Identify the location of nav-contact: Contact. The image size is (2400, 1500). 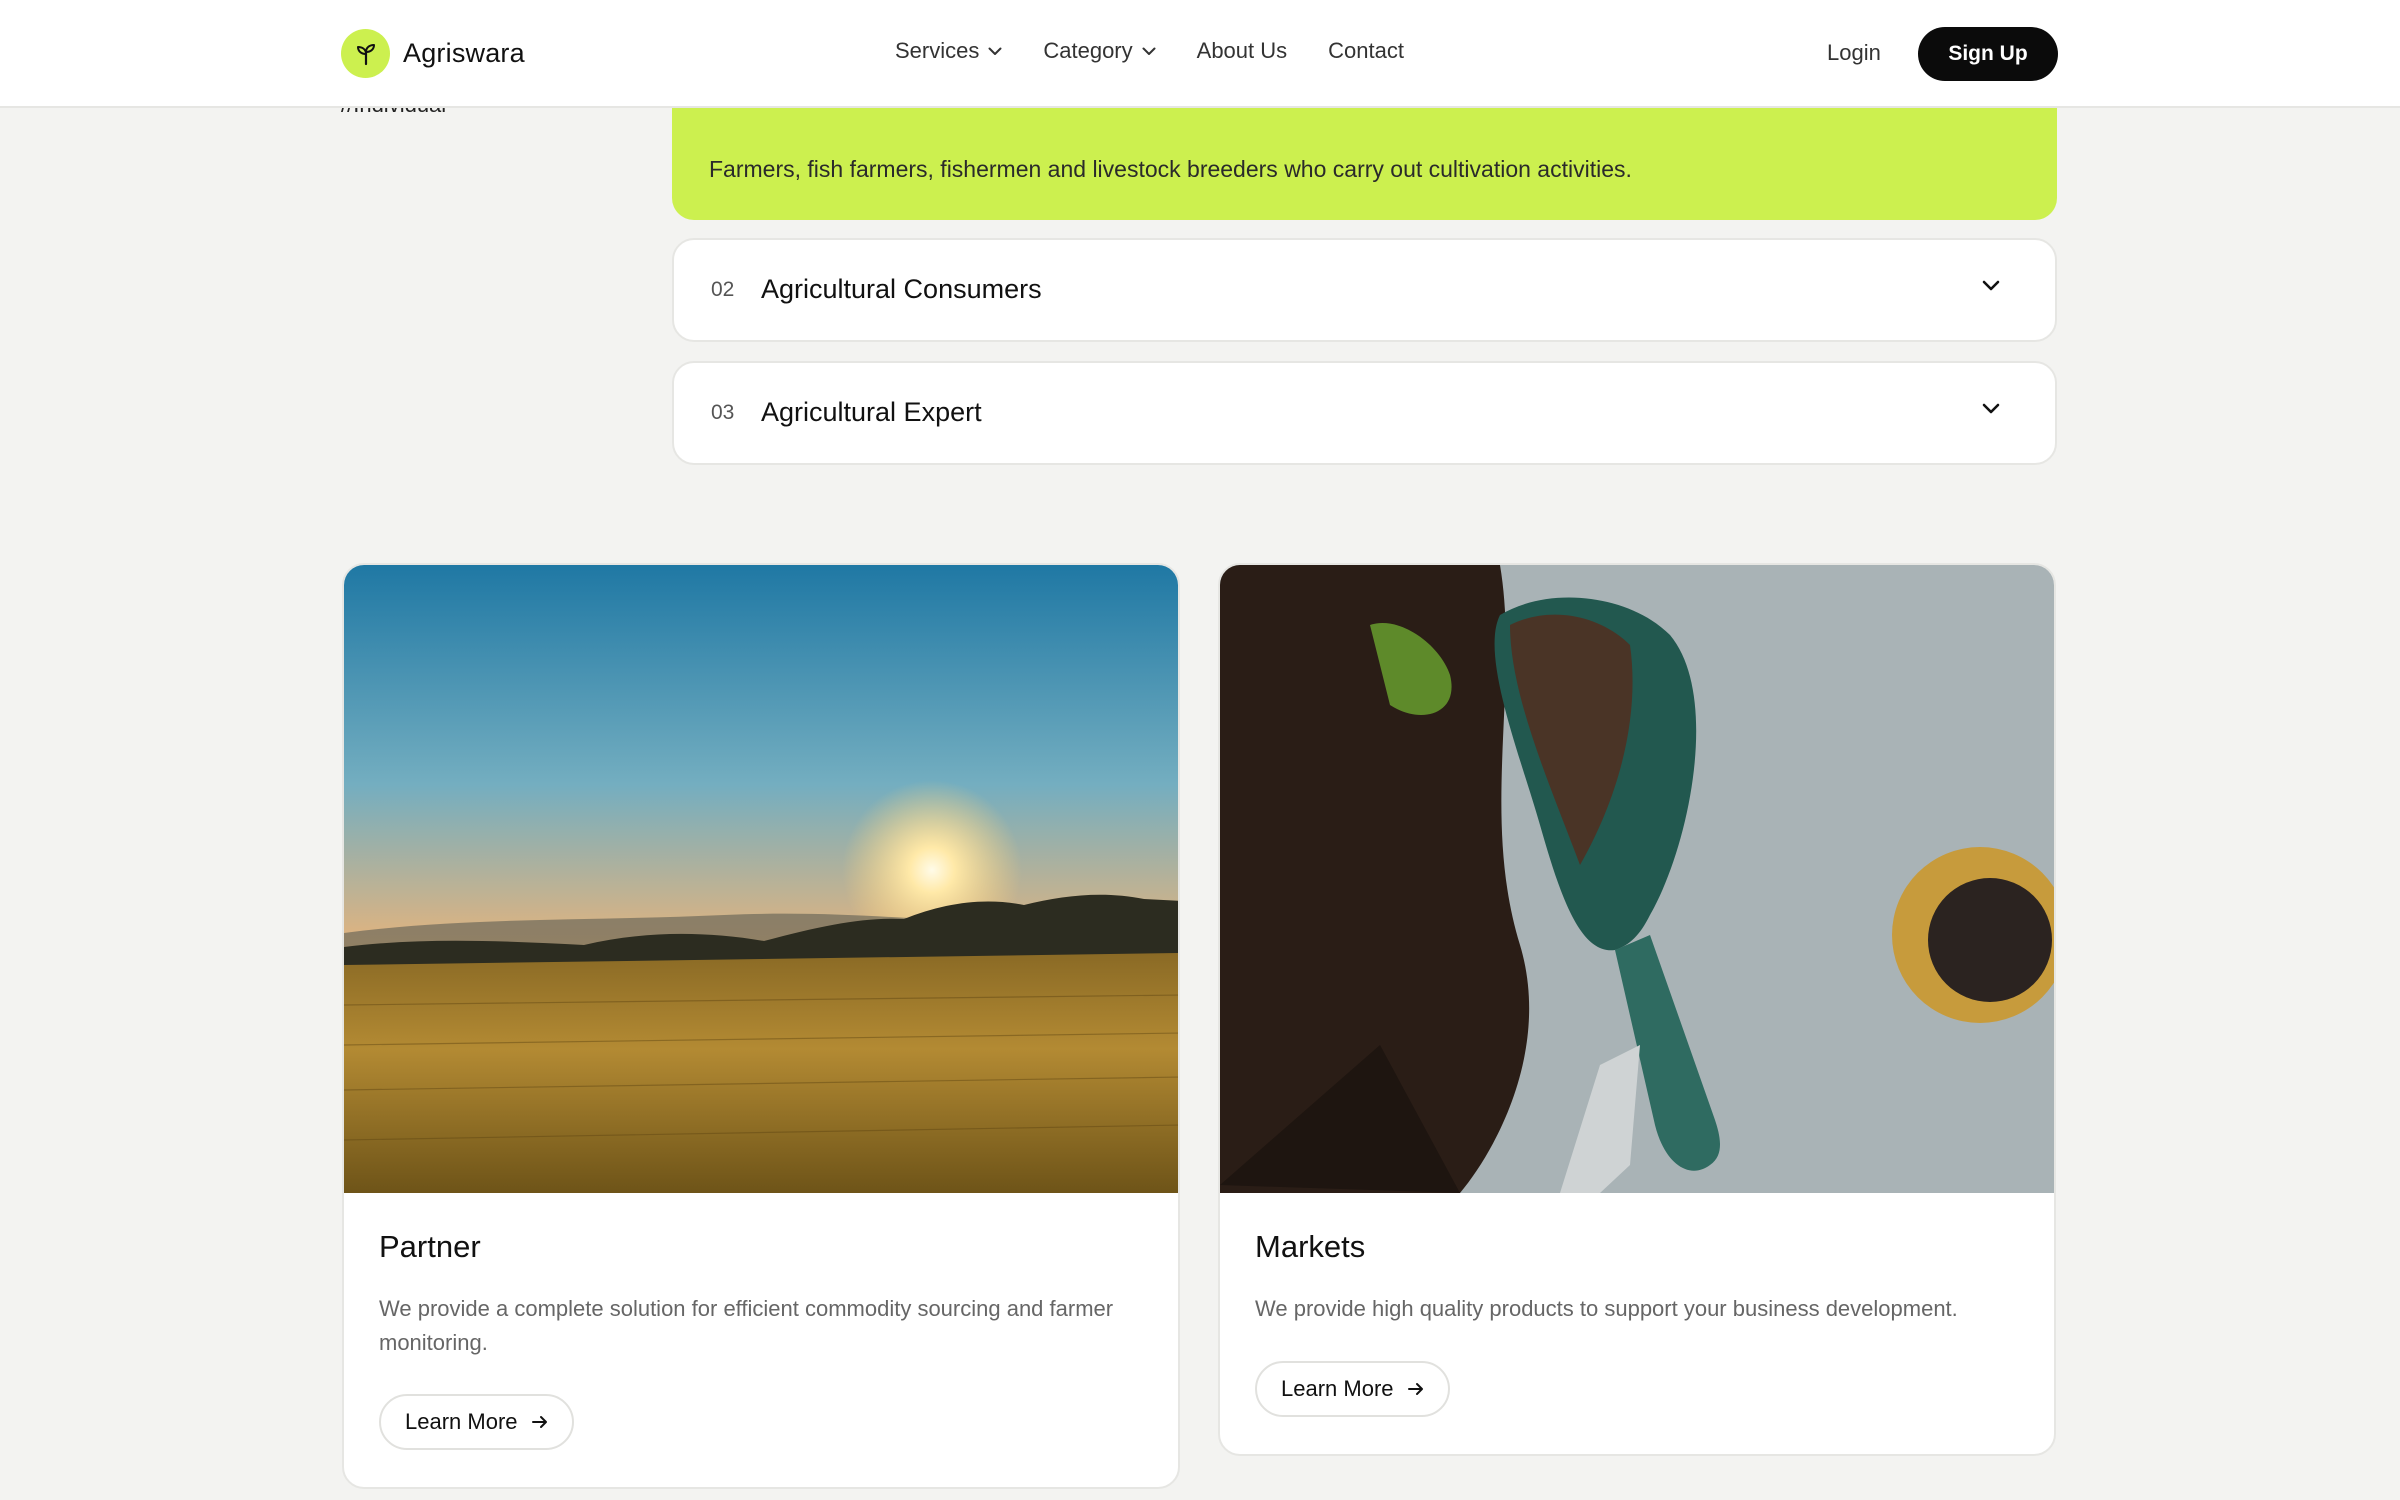
(1366, 51).